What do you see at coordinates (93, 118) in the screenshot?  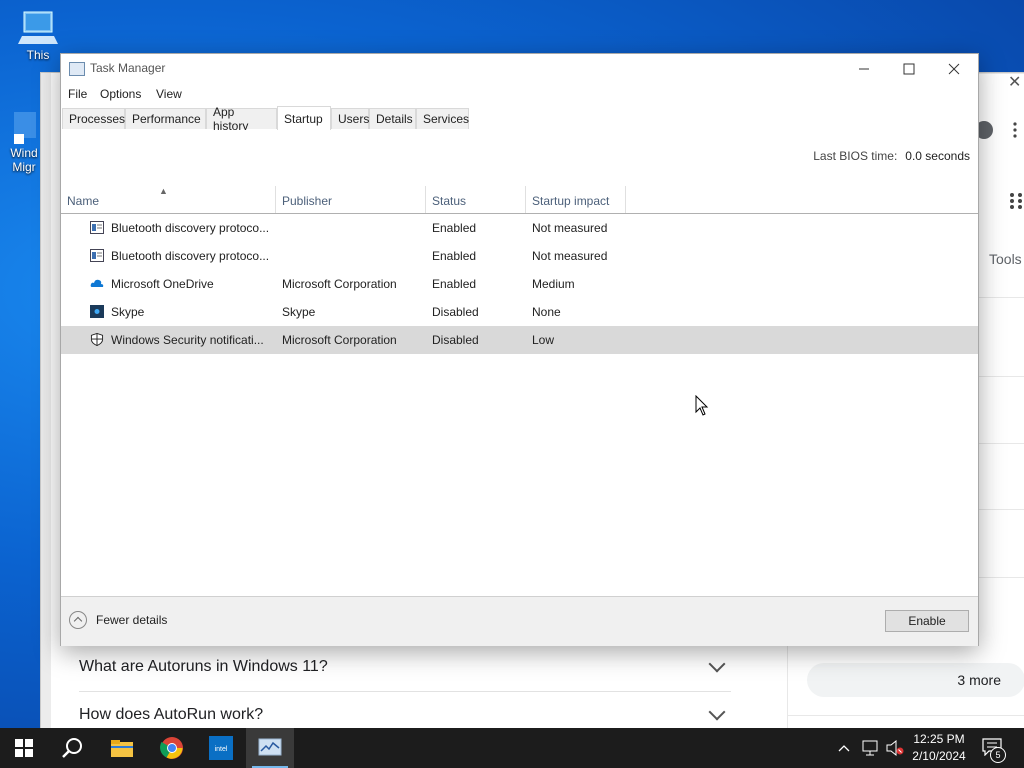 I see `tab-processes: Processes` at bounding box center [93, 118].